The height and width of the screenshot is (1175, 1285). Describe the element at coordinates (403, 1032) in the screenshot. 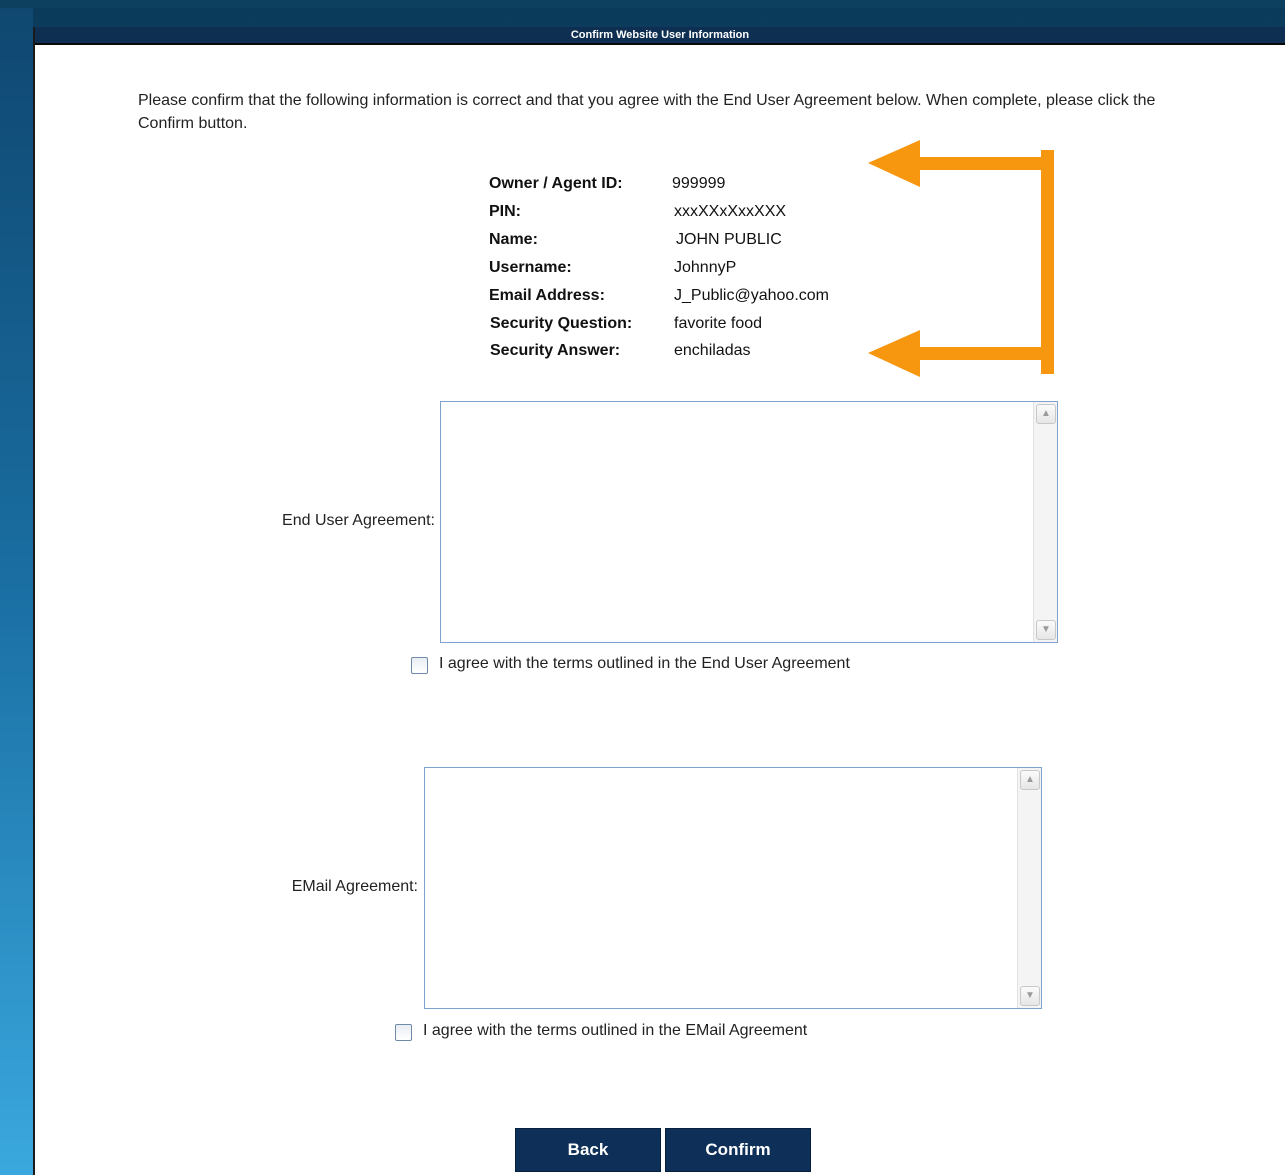

I see `email-agreement-checkbox` at that location.